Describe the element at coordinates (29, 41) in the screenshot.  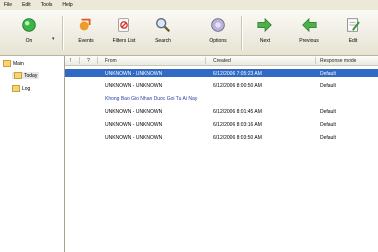
I see `on-label: On` at that location.